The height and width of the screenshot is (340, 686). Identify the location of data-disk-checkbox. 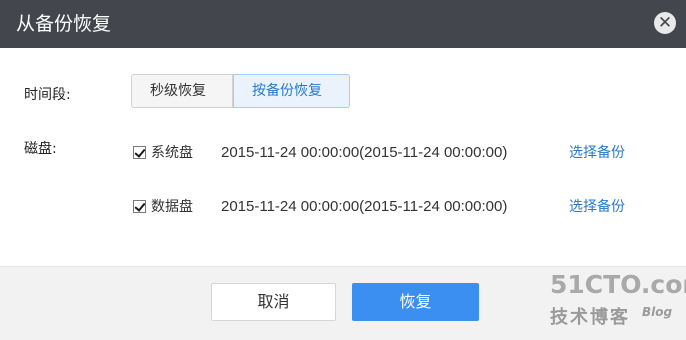
(139, 206).